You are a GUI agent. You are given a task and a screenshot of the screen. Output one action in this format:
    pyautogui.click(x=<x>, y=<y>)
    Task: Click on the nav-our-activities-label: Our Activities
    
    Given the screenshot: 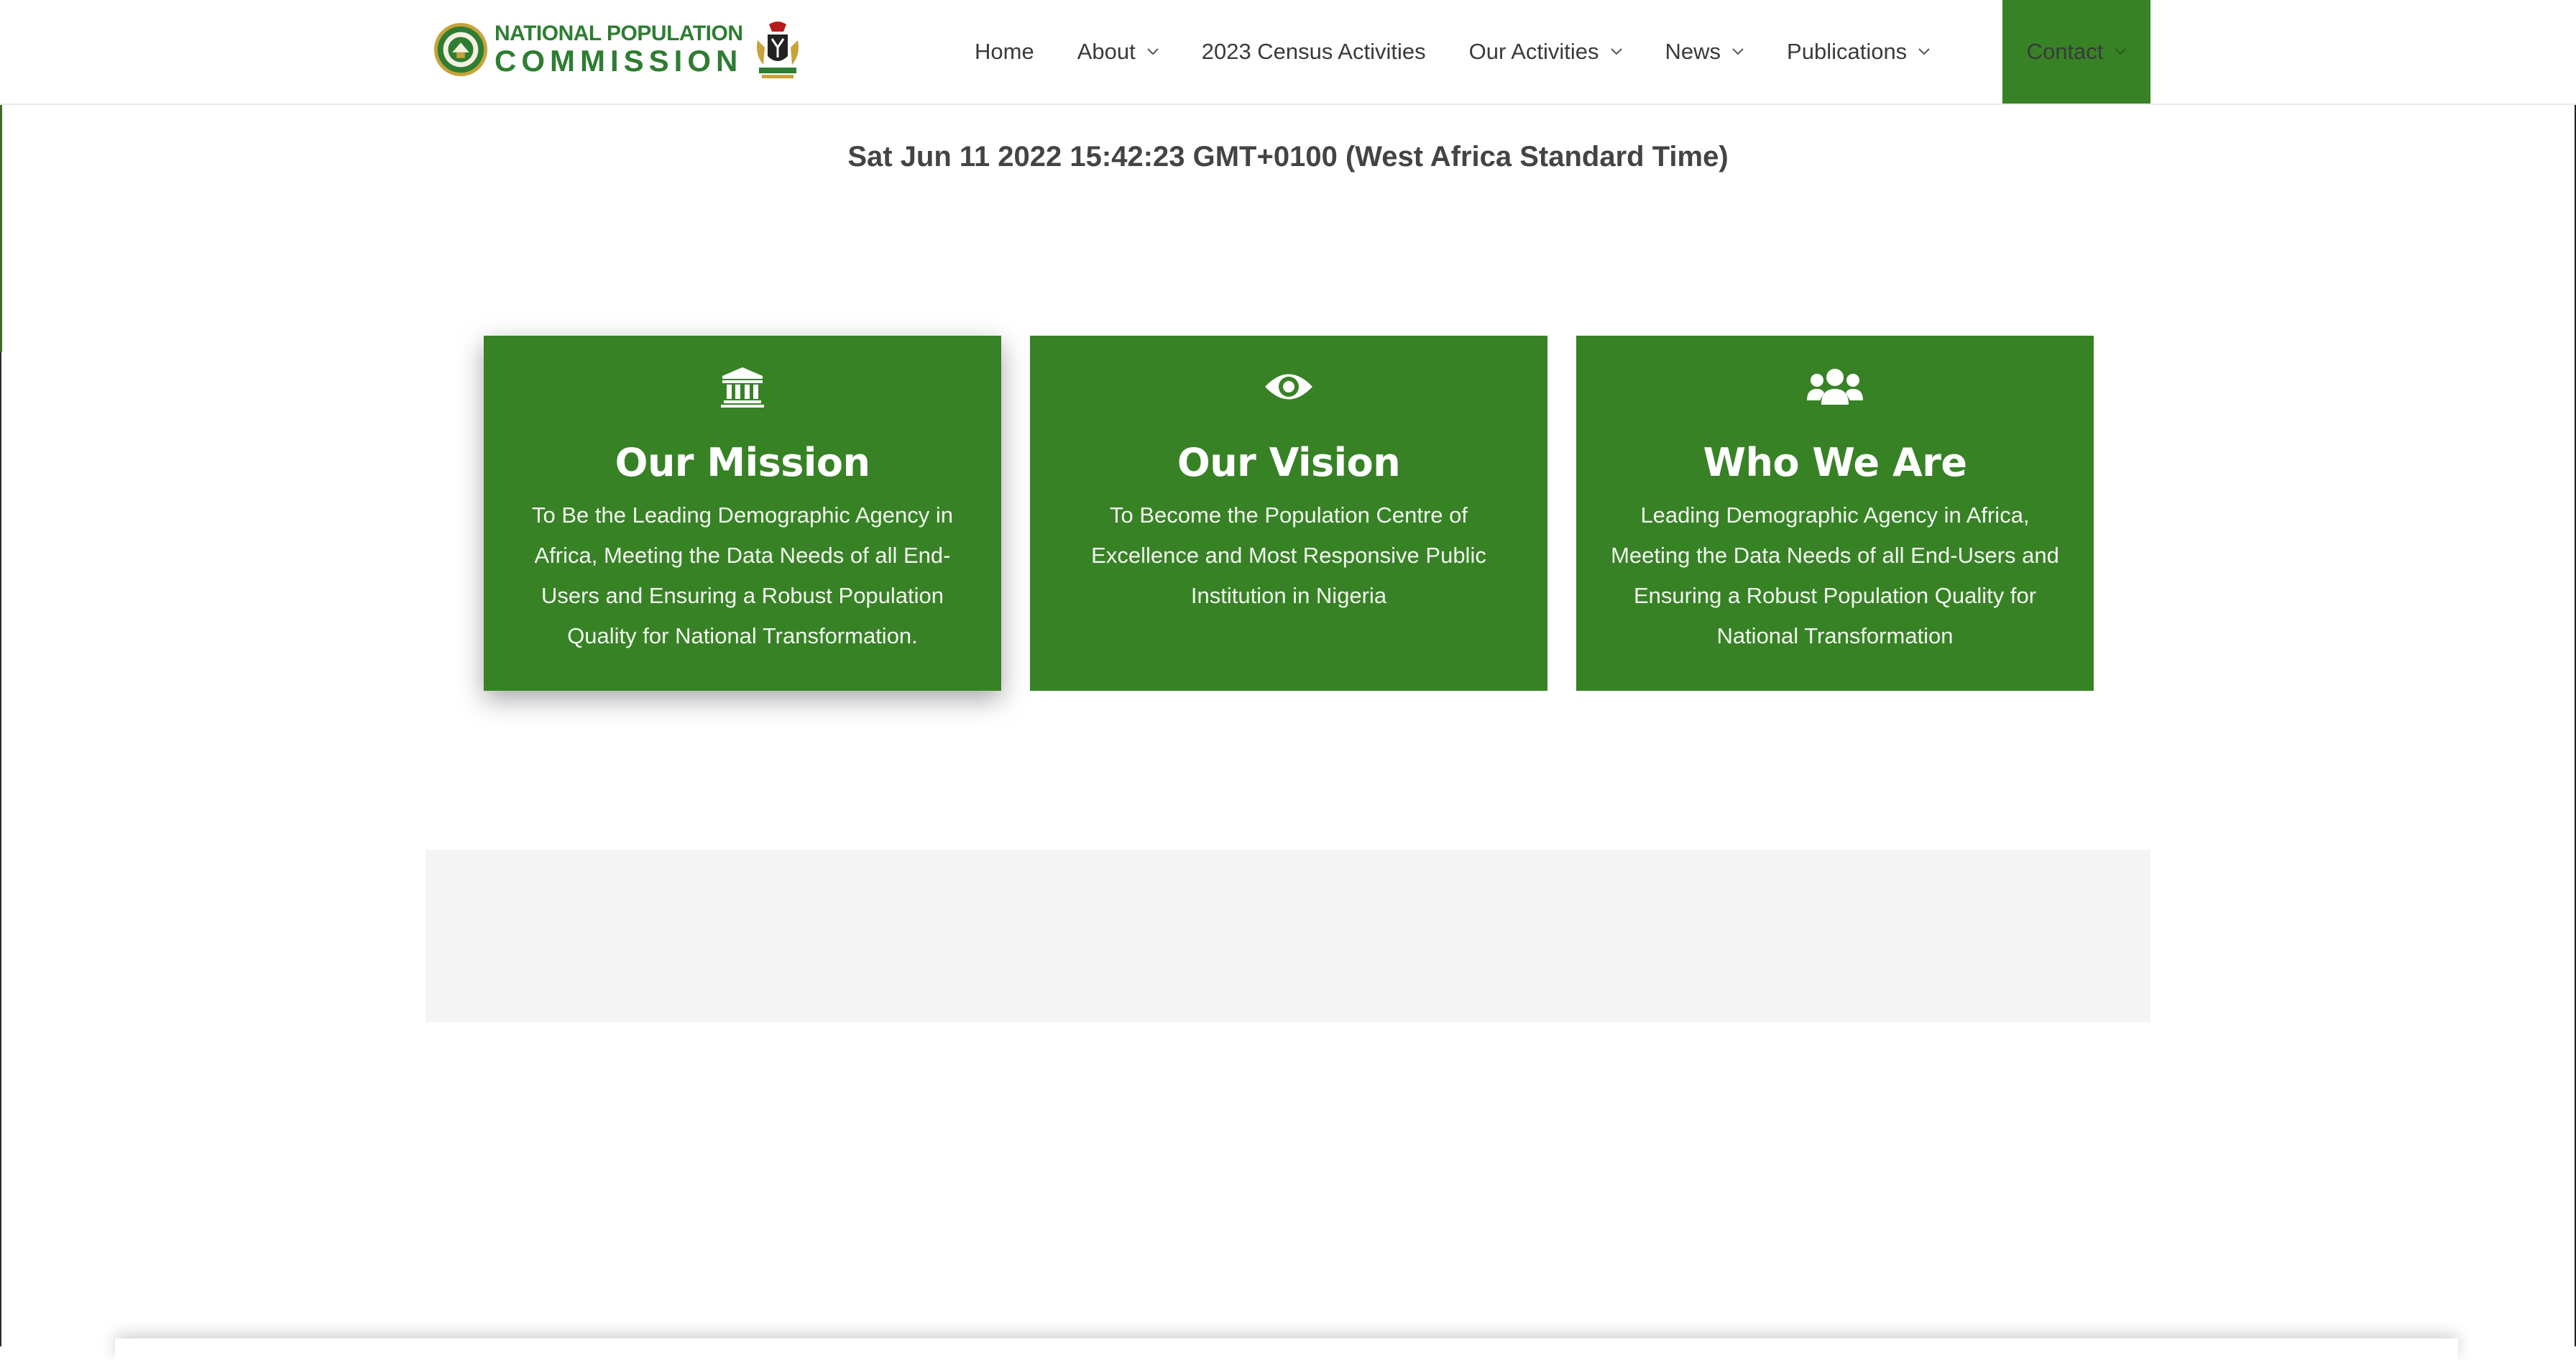 What is the action you would take?
    pyautogui.click(x=1533, y=51)
    